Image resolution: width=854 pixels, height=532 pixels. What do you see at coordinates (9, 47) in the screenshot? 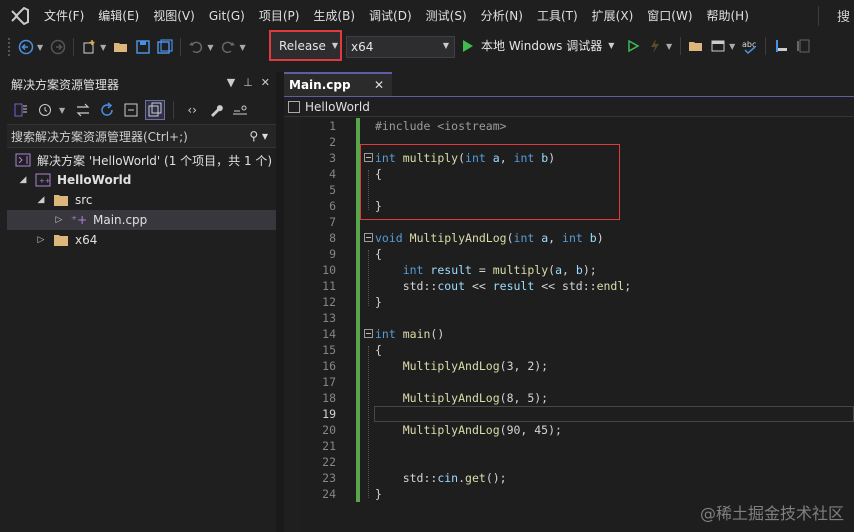
I see `toolbar-grip` at bounding box center [9, 47].